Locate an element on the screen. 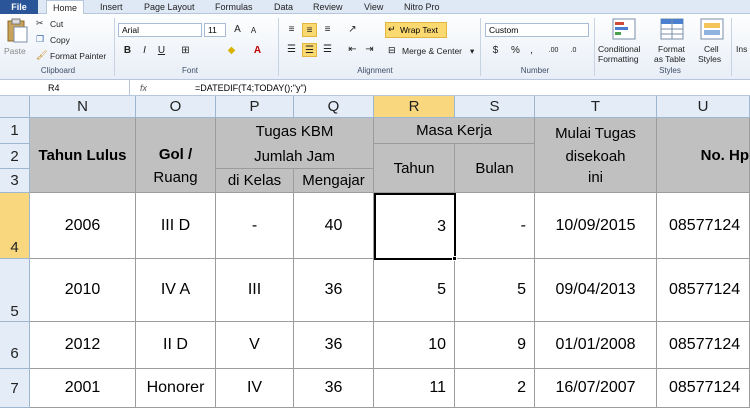 This screenshot has width=750, height=409. align-left-icon: ☰ is located at coordinates (291, 50).